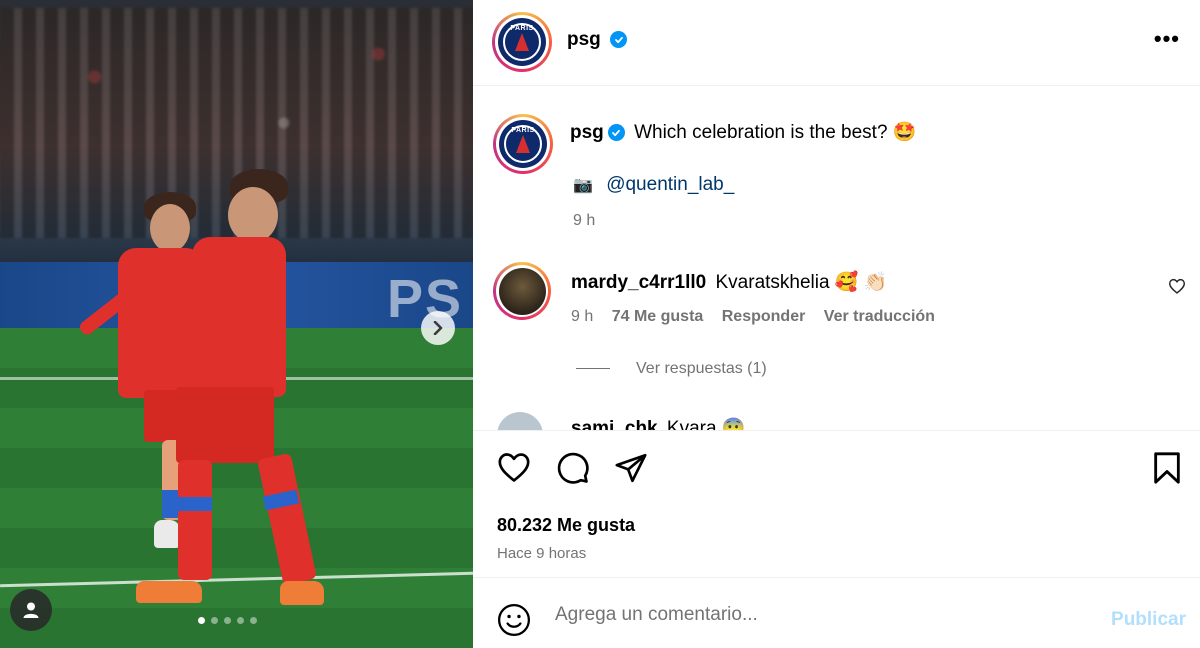  I want to click on comment-text: Kvaratskhelia 🥰 👏🏻, so click(801, 282).